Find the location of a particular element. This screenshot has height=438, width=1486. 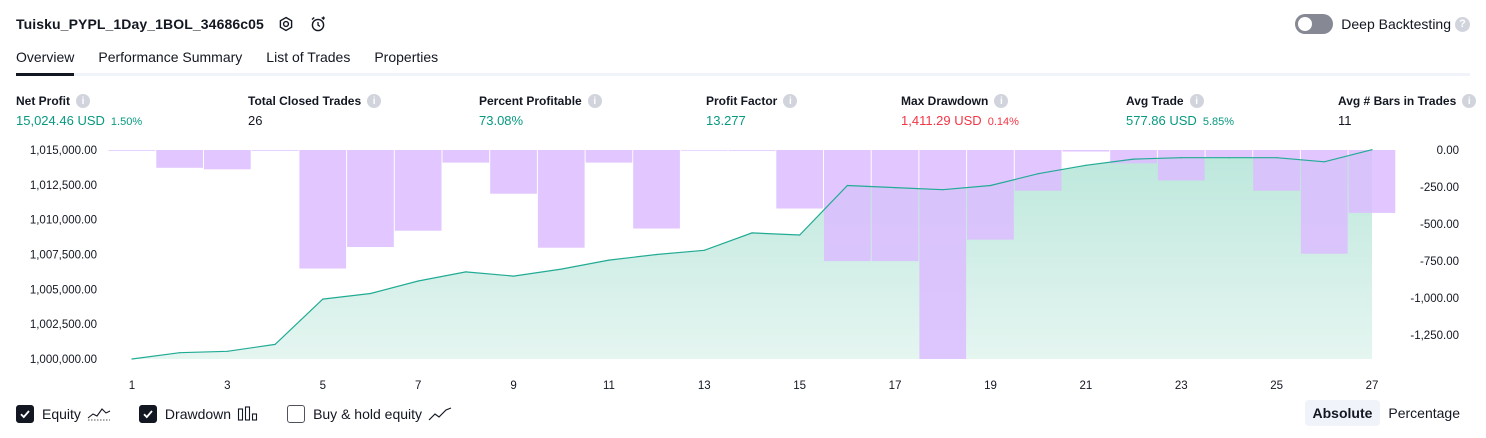

metric-avg-bars: Avg # Bars in Trades i 11 is located at coordinates (1407, 111).